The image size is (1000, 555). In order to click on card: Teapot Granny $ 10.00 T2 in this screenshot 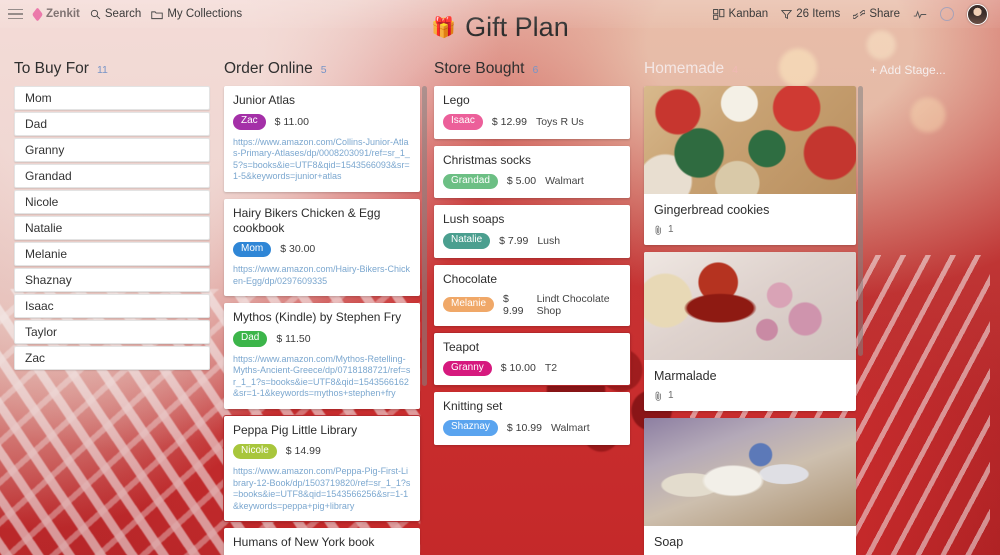, I will do `click(532, 358)`.